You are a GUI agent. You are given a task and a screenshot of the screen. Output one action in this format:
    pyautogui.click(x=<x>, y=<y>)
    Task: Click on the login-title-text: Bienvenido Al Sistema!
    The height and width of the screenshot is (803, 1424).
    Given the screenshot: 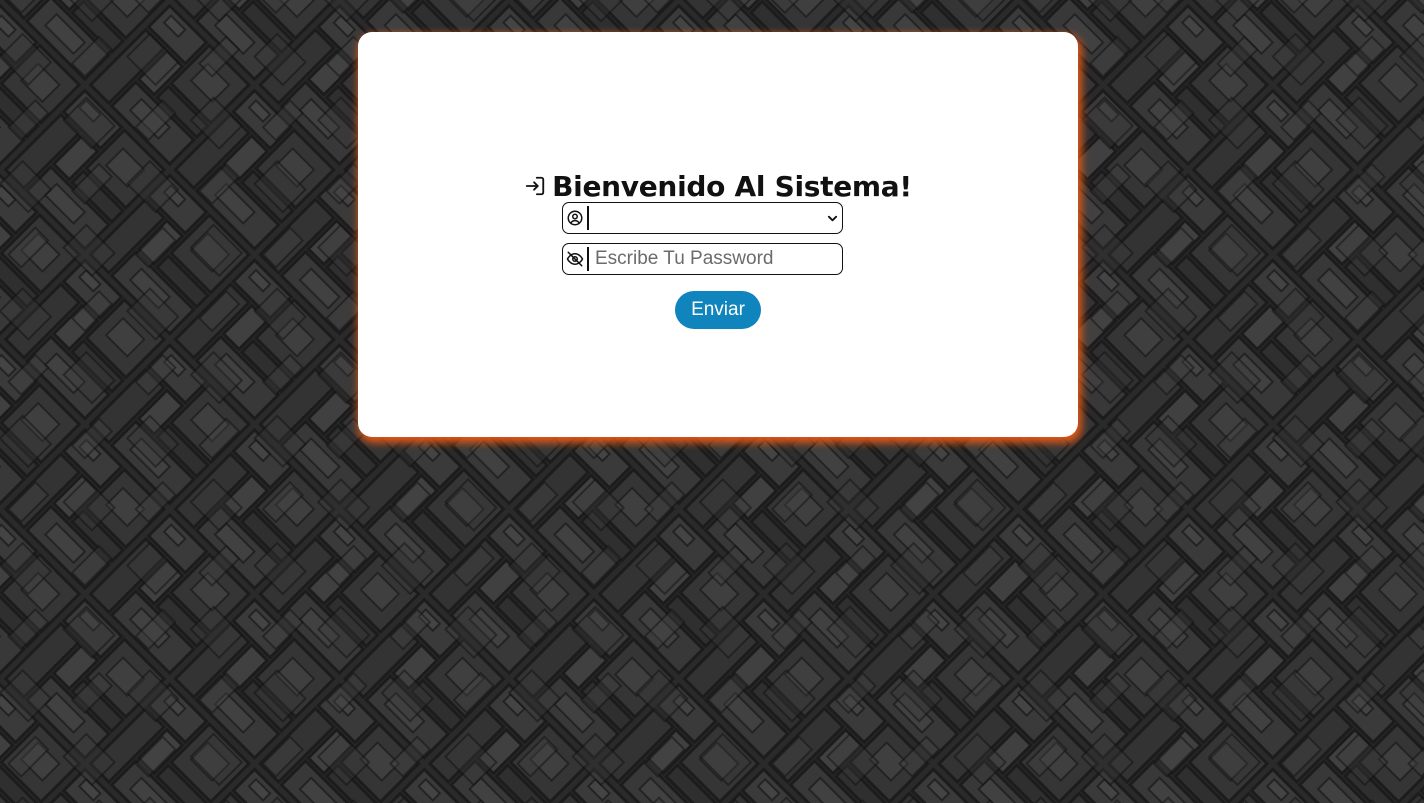 What is the action you would take?
    pyautogui.click(x=732, y=186)
    